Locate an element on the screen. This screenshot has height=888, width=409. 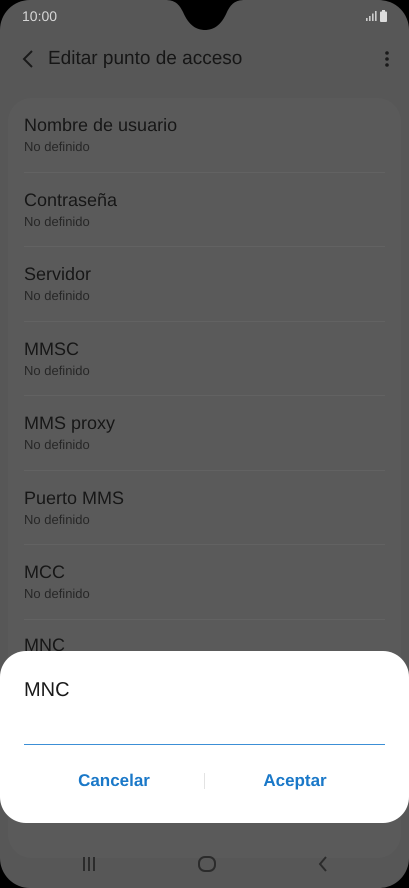
home-icon is located at coordinates (207, 864).